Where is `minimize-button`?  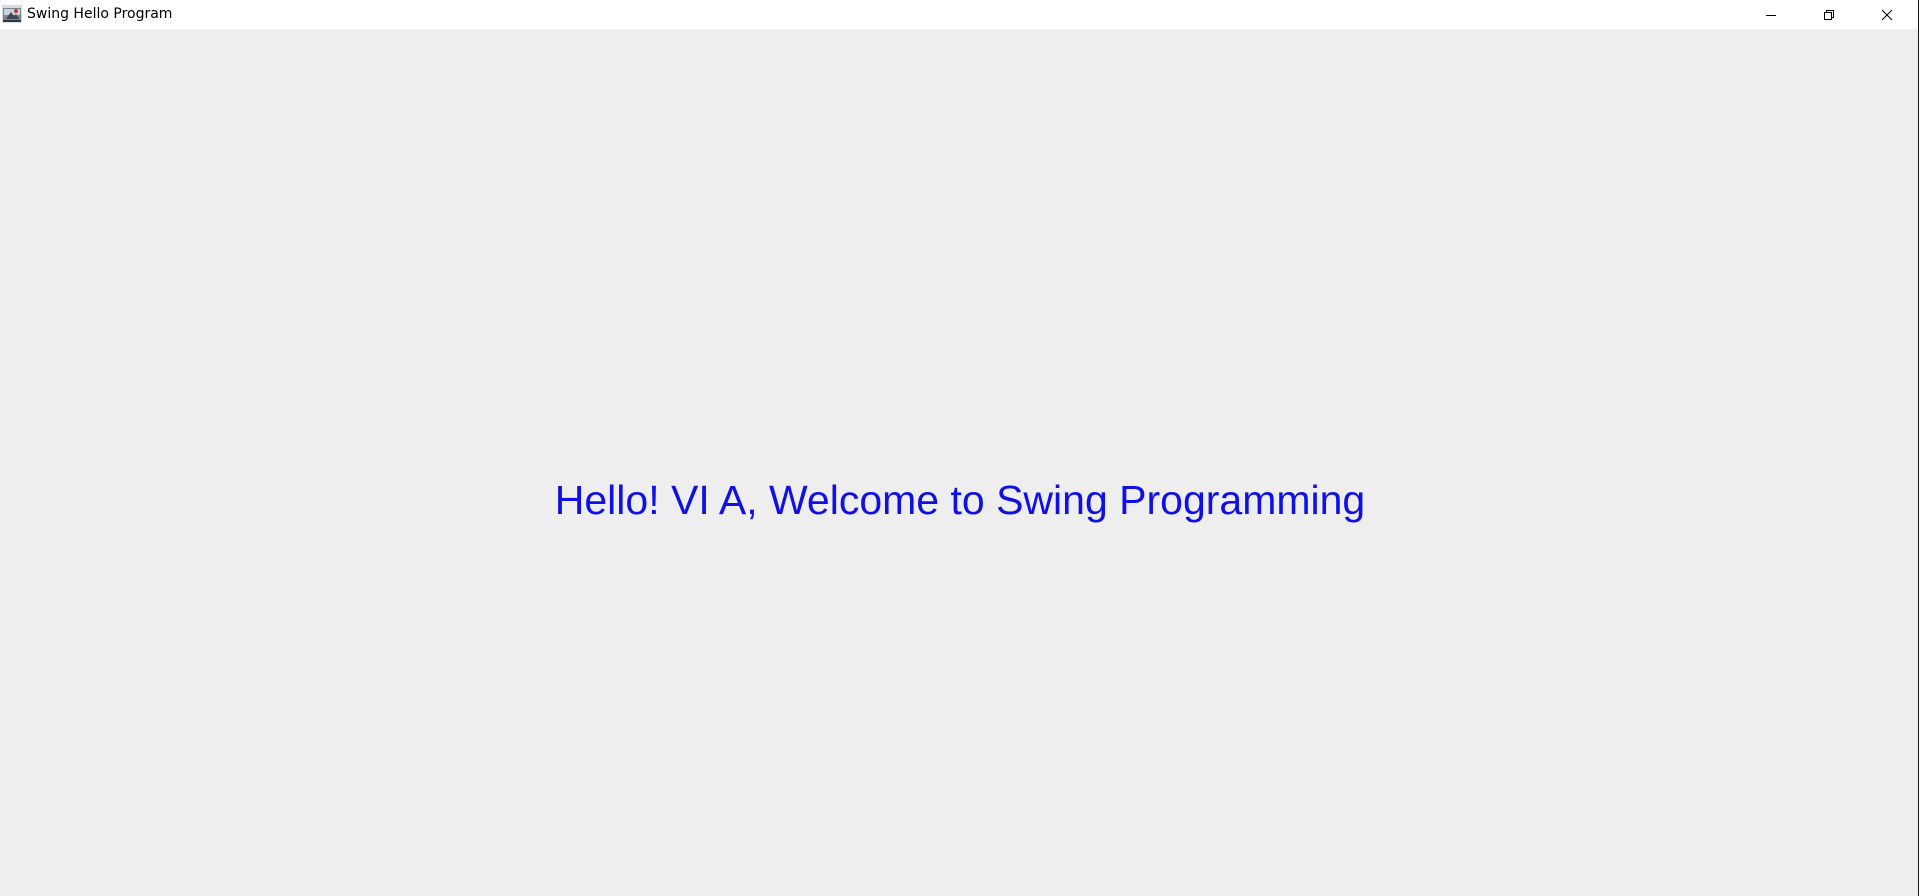 minimize-button is located at coordinates (1771, 14).